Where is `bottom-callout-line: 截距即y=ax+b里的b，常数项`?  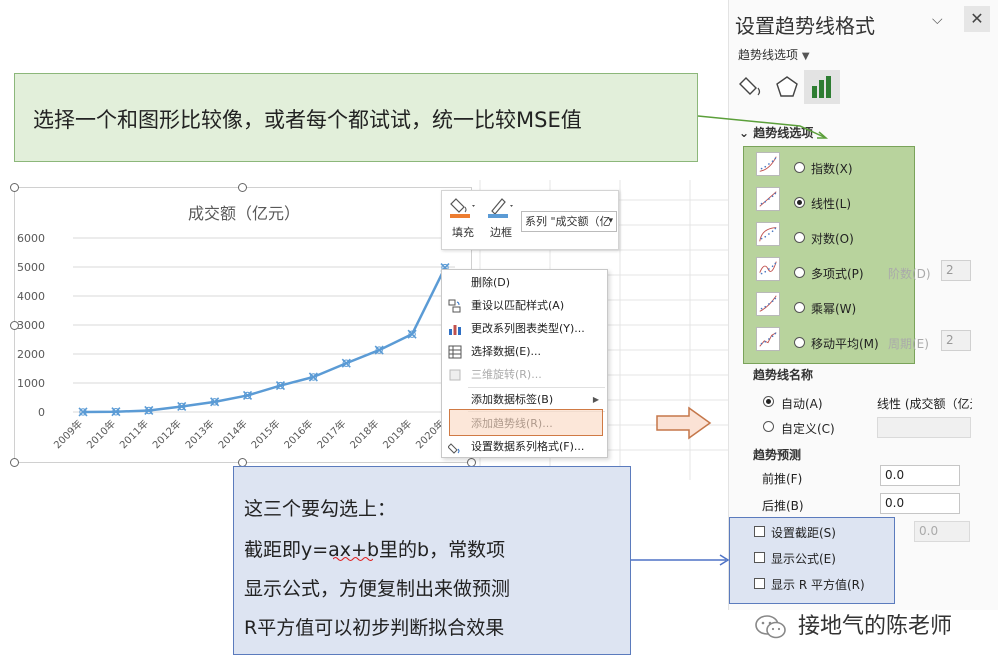
bottom-callout-line: 截距即y=ax+b里的b，常数项 is located at coordinates (375, 550).